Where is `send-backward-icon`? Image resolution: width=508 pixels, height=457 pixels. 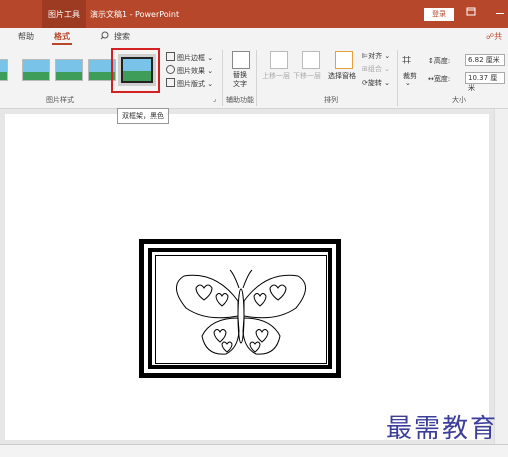
send-backward-icon is located at coordinates (311, 60).